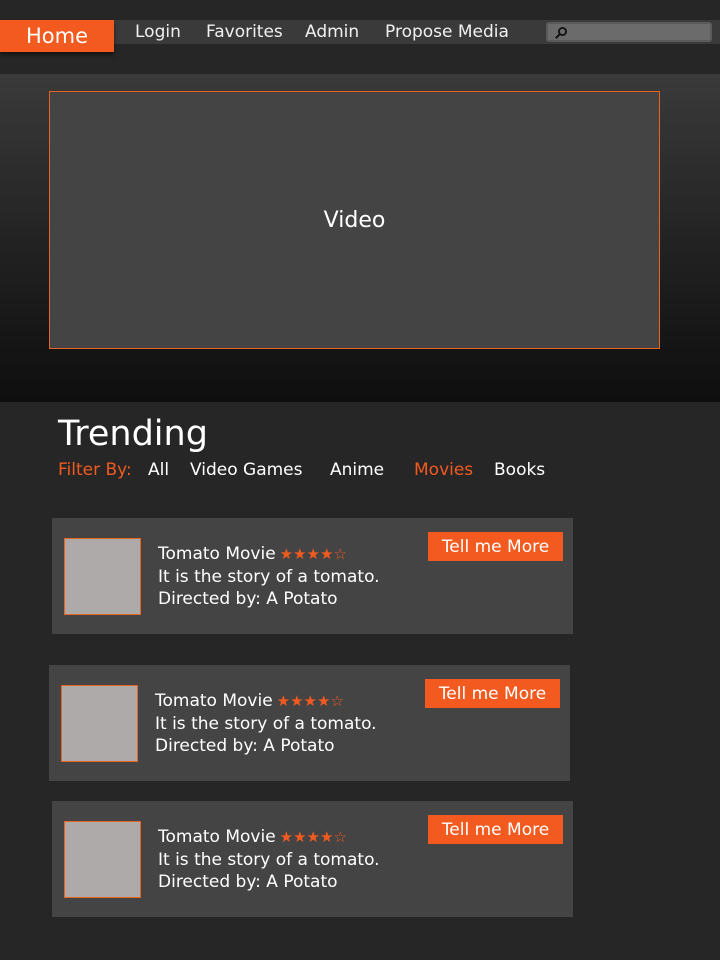 Image resolution: width=720 pixels, height=960 pixels. What do you see at coordinates (561, 33) in the screenshot?
I see `search-icon` at bounding box center [561, 33].